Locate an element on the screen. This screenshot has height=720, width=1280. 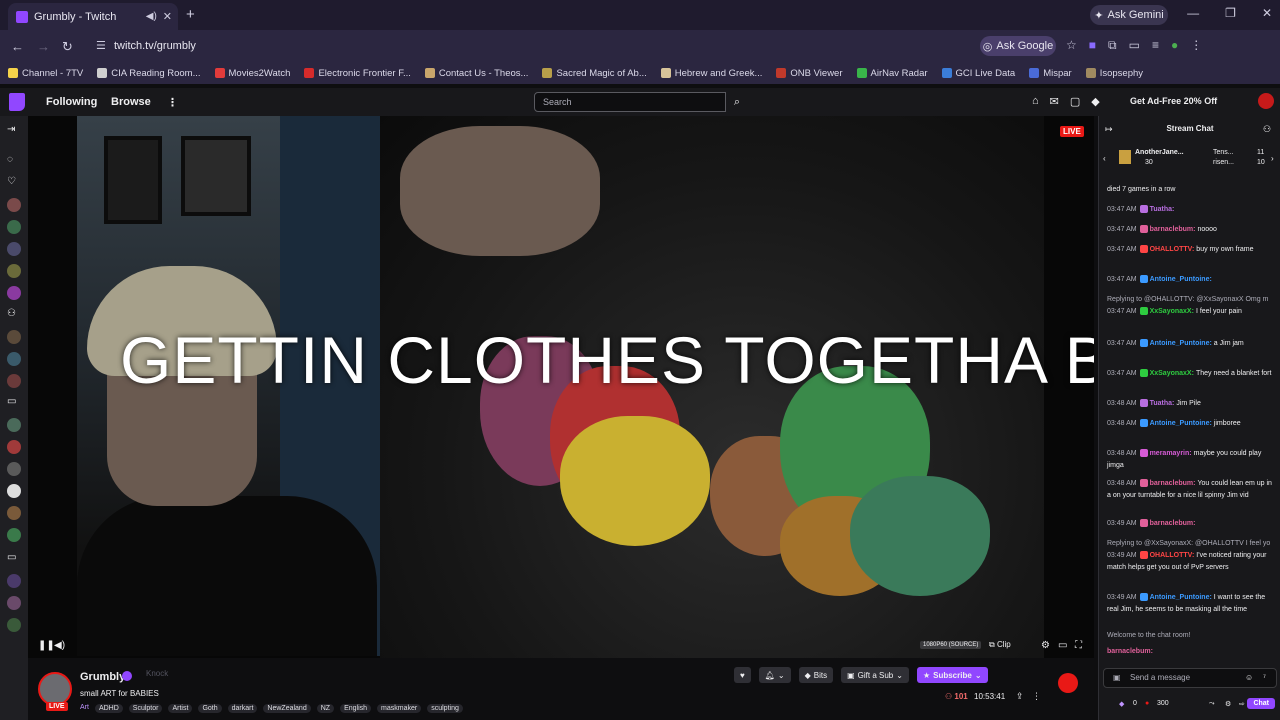
chat-message: 03:47 AM OHALLOTTV: buy my own frame is located at coordinates (1192, 250).